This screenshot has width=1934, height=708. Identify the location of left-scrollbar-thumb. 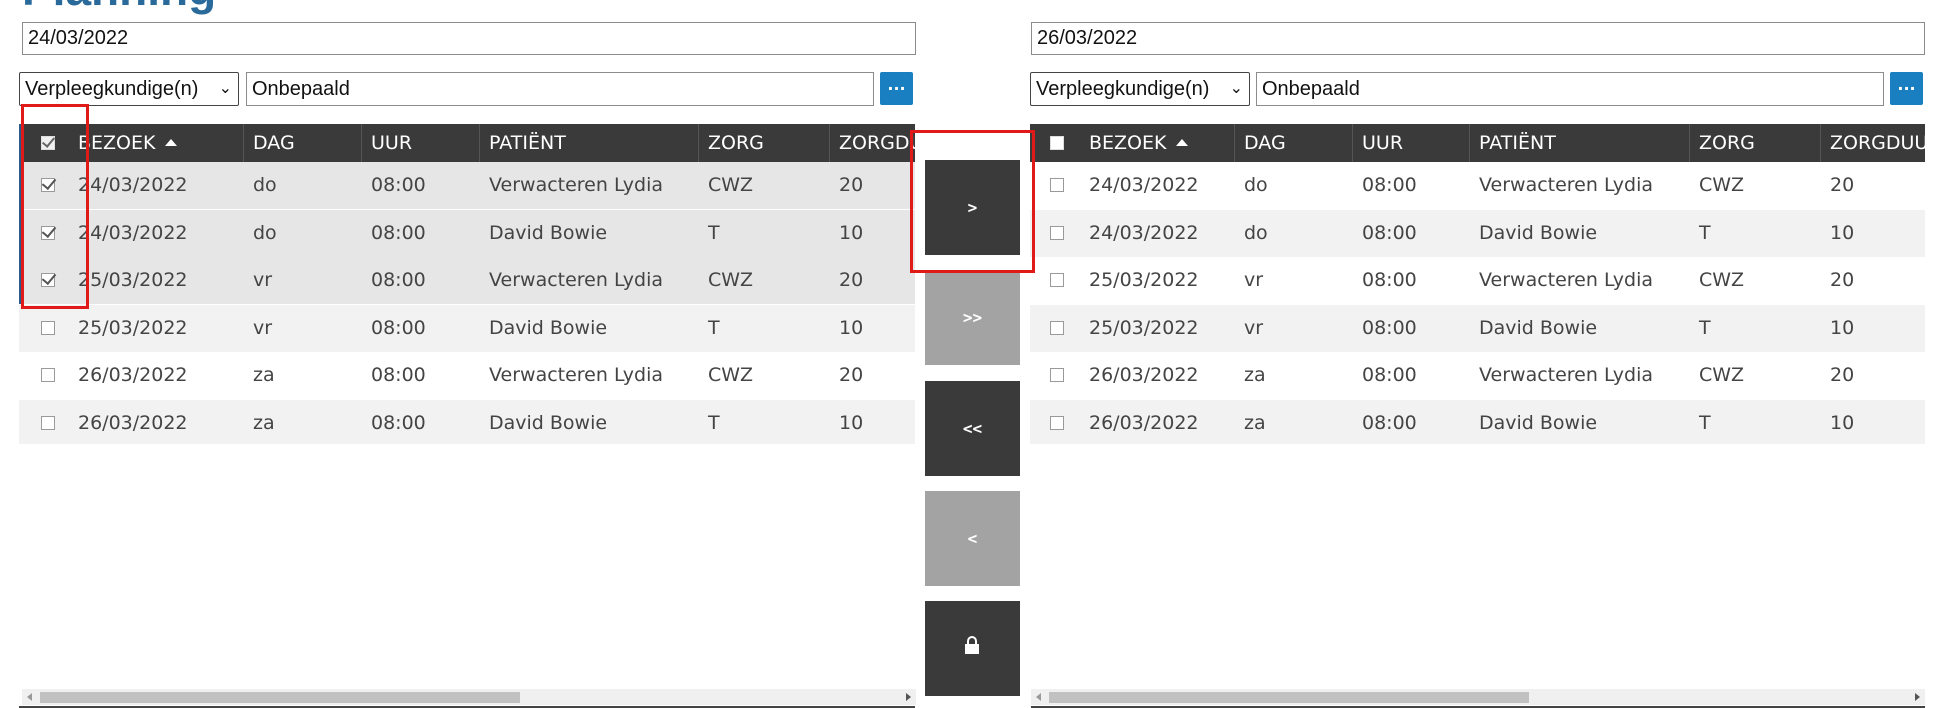
(280, 697).